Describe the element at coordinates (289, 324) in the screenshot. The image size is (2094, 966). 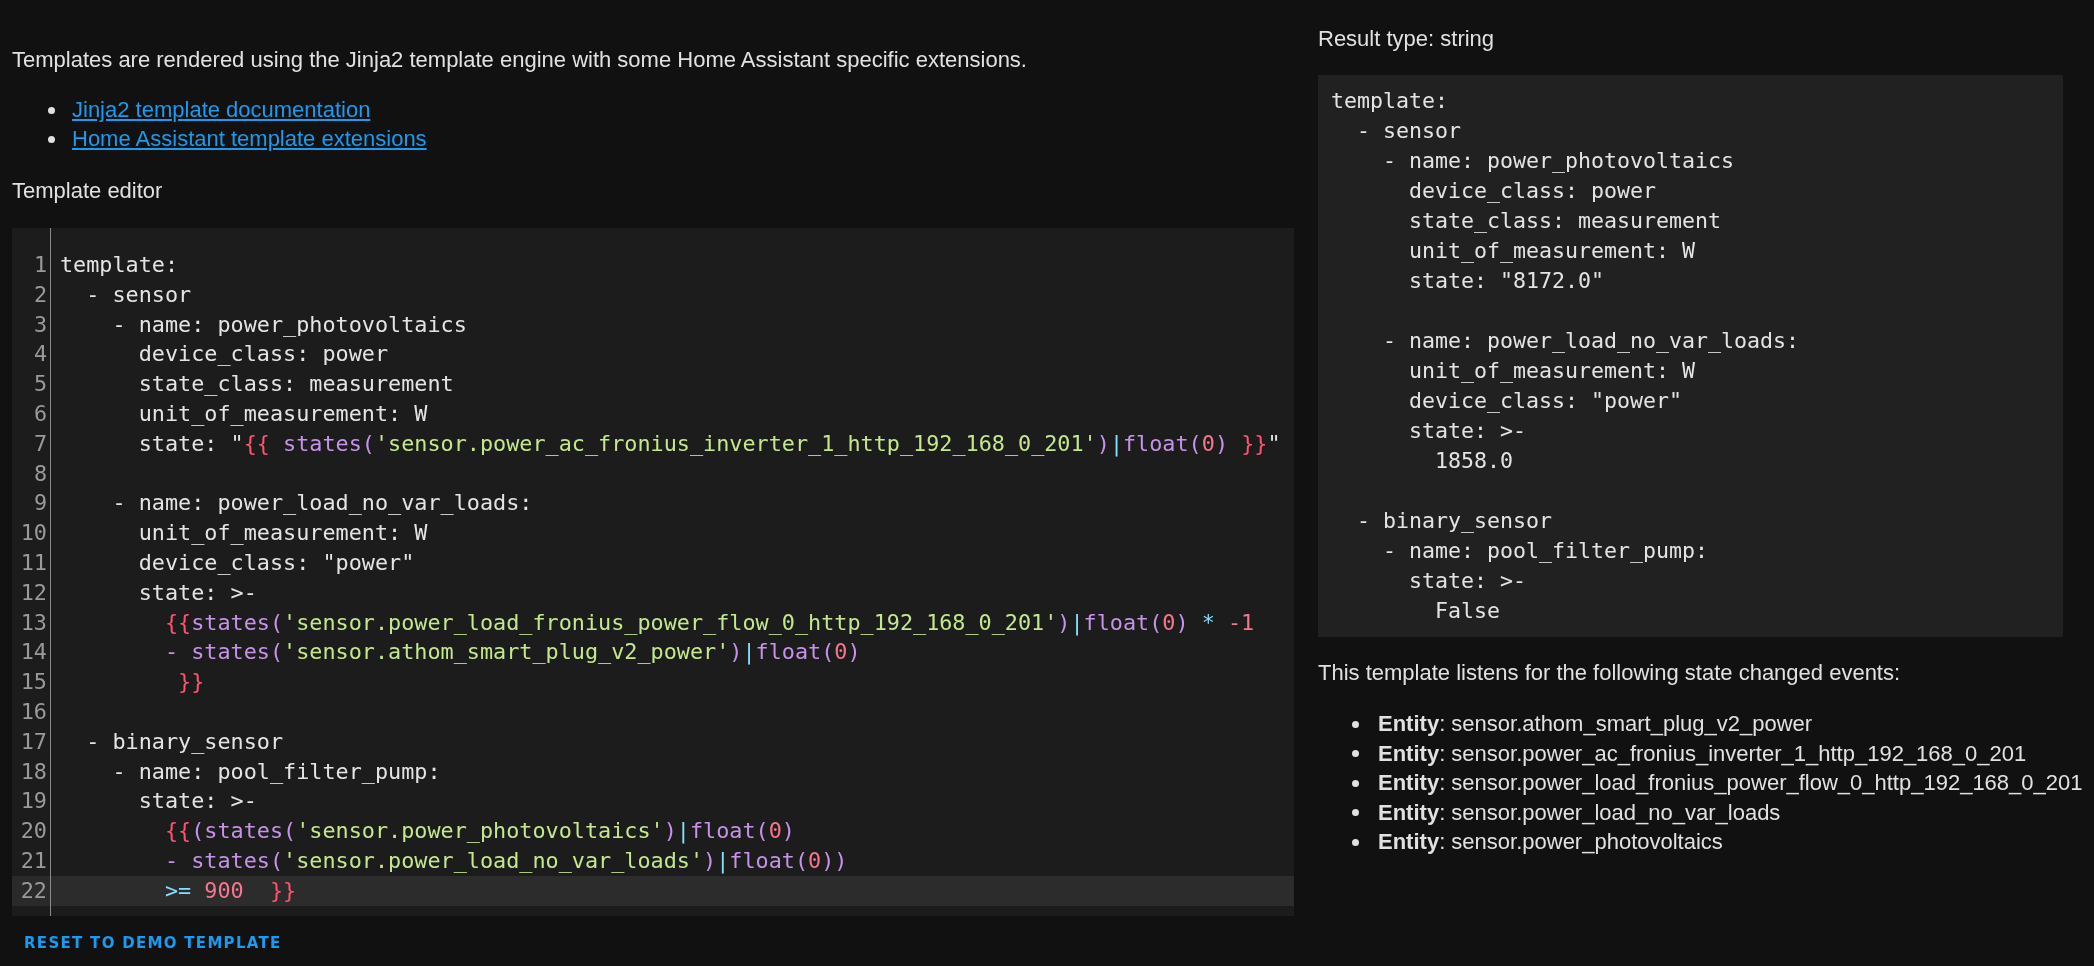
I see `code-line: - name: power_photovoltaics` at that location.